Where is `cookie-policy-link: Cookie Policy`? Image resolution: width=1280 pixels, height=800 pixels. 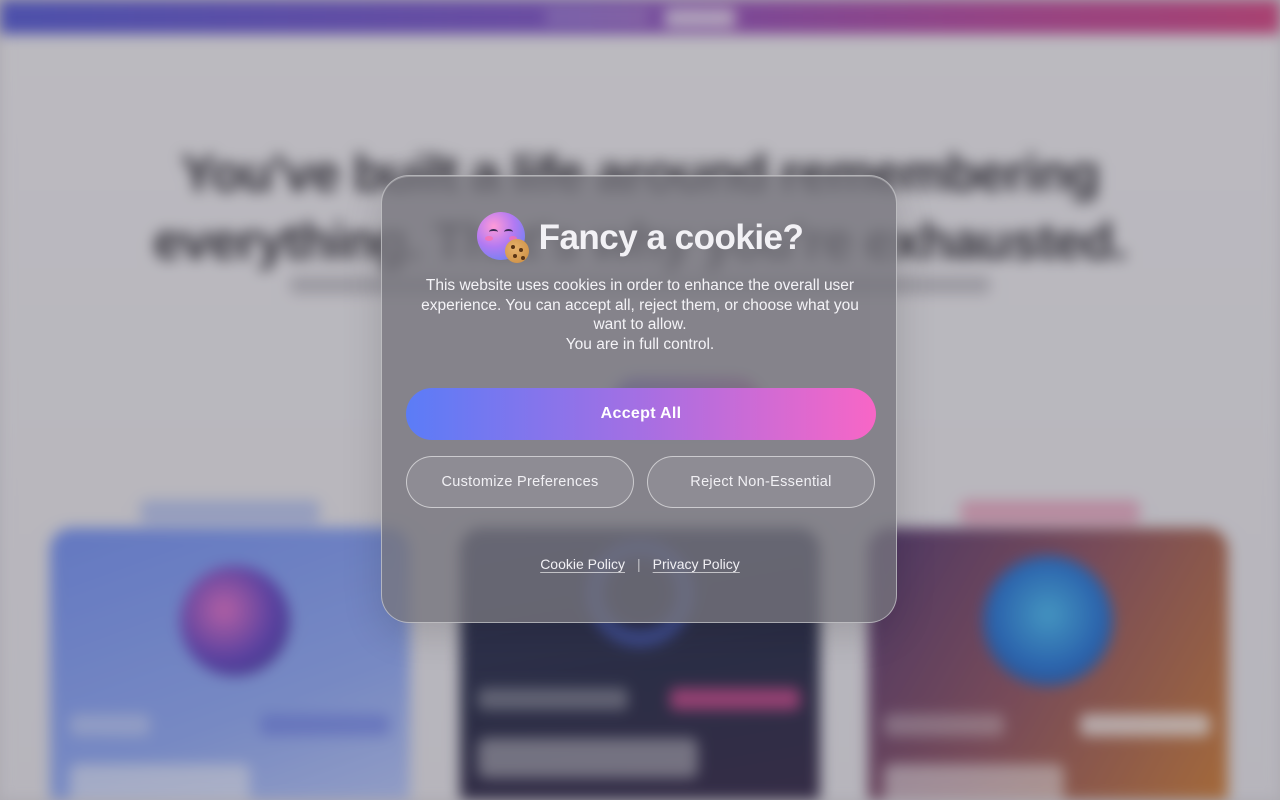 cookie-policy-link: Cookie Policy is located at coordinates (582, 564).